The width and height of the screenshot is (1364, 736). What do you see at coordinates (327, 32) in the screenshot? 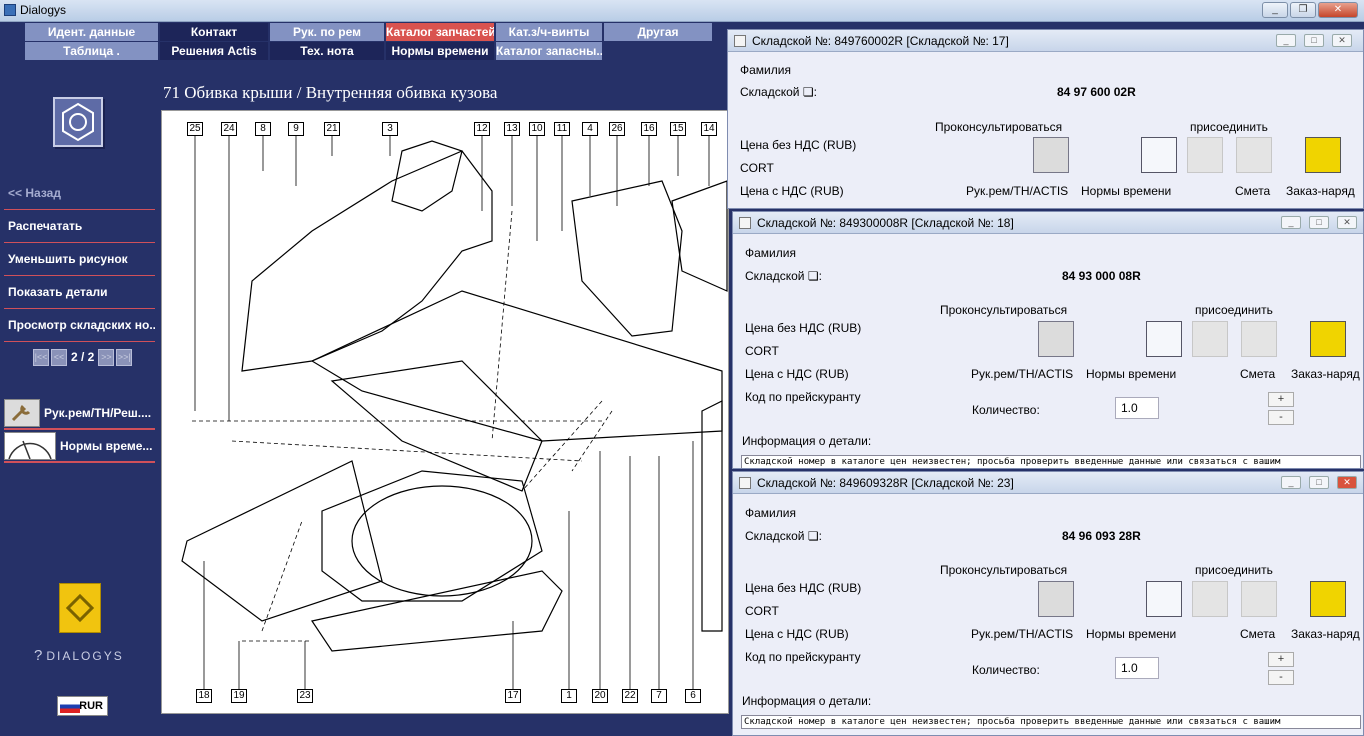
I see `menu-repair-manual: Рук. по рем` at bounding box center [327, 32].